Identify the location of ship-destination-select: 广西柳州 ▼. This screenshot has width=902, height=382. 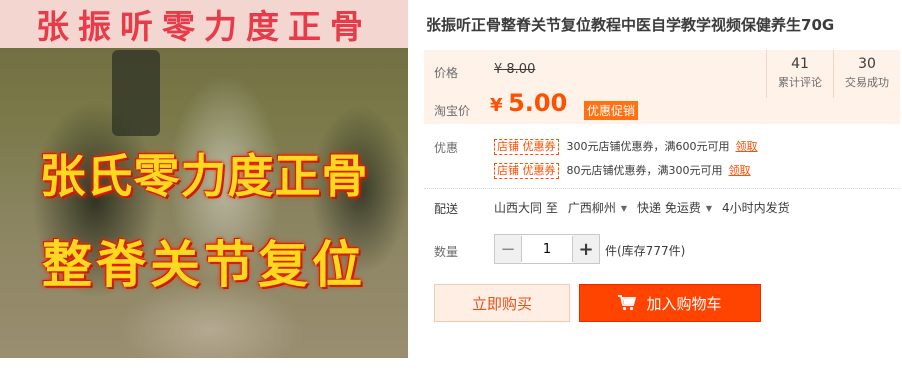
(597, 207).